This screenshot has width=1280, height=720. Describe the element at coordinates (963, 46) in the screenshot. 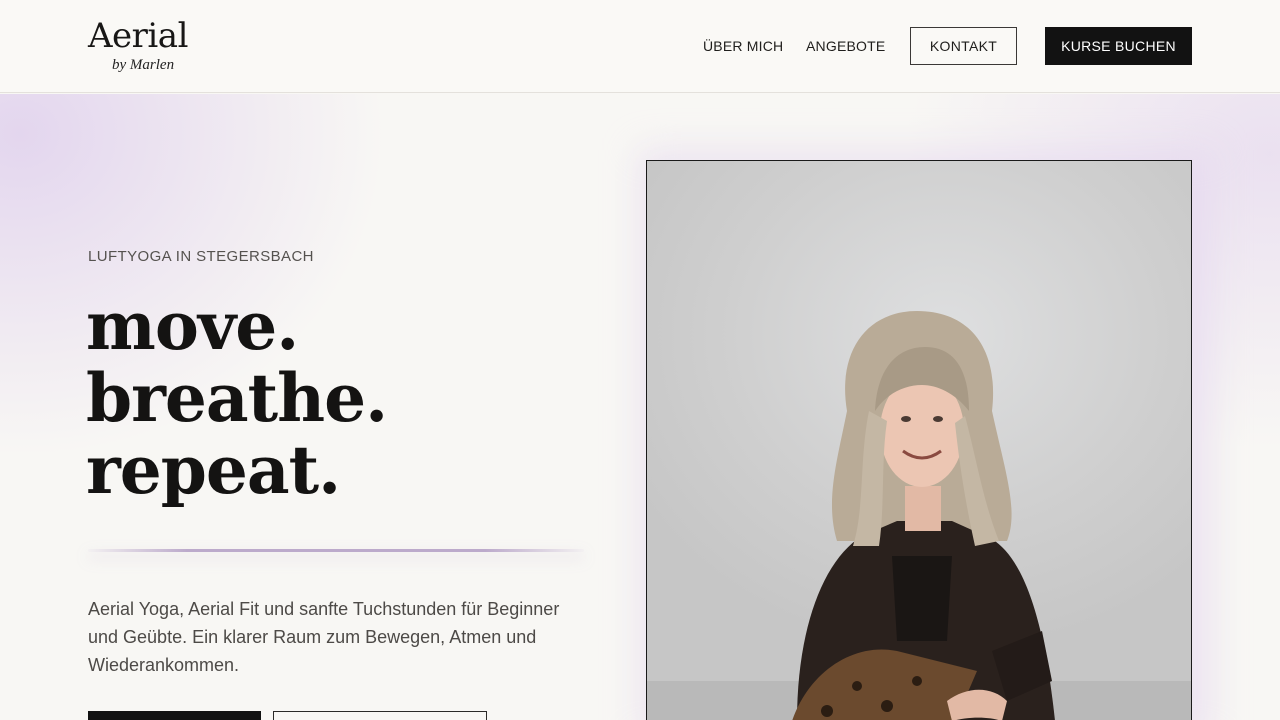

I see `contact-button: KONTAKT` at that location.